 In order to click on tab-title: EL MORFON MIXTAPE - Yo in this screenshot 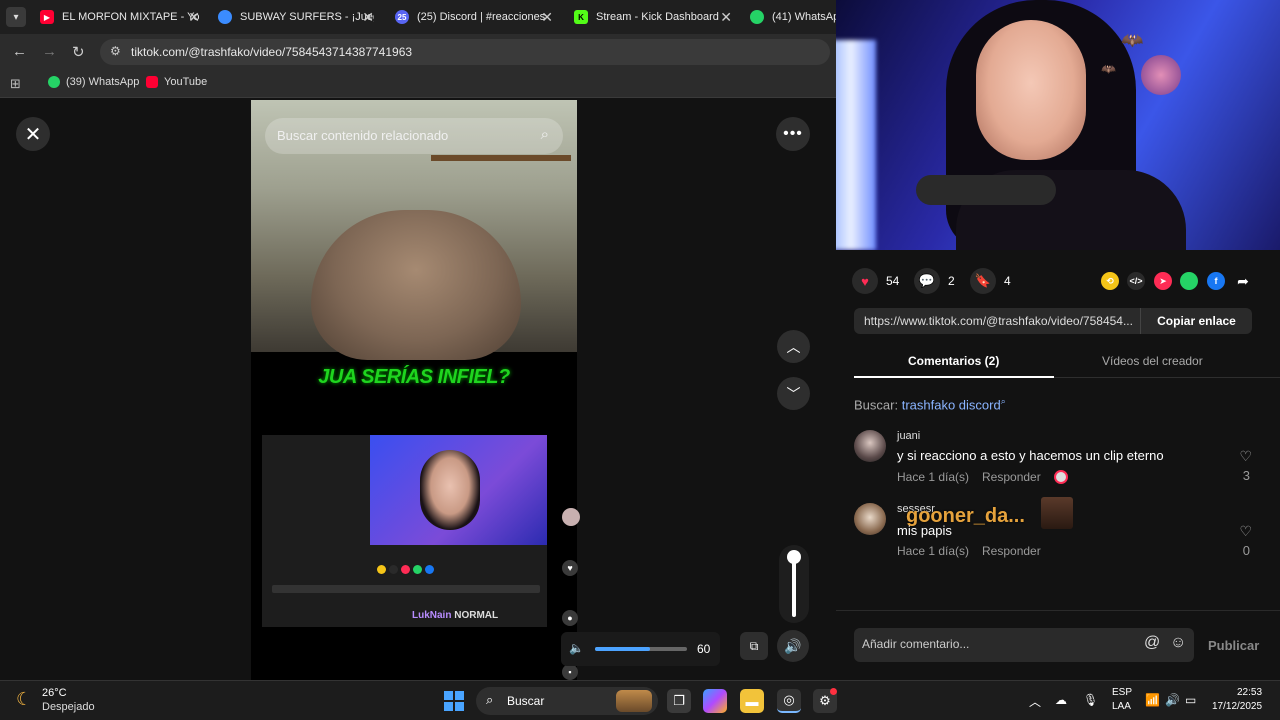, I will do `click(131, 17)`.